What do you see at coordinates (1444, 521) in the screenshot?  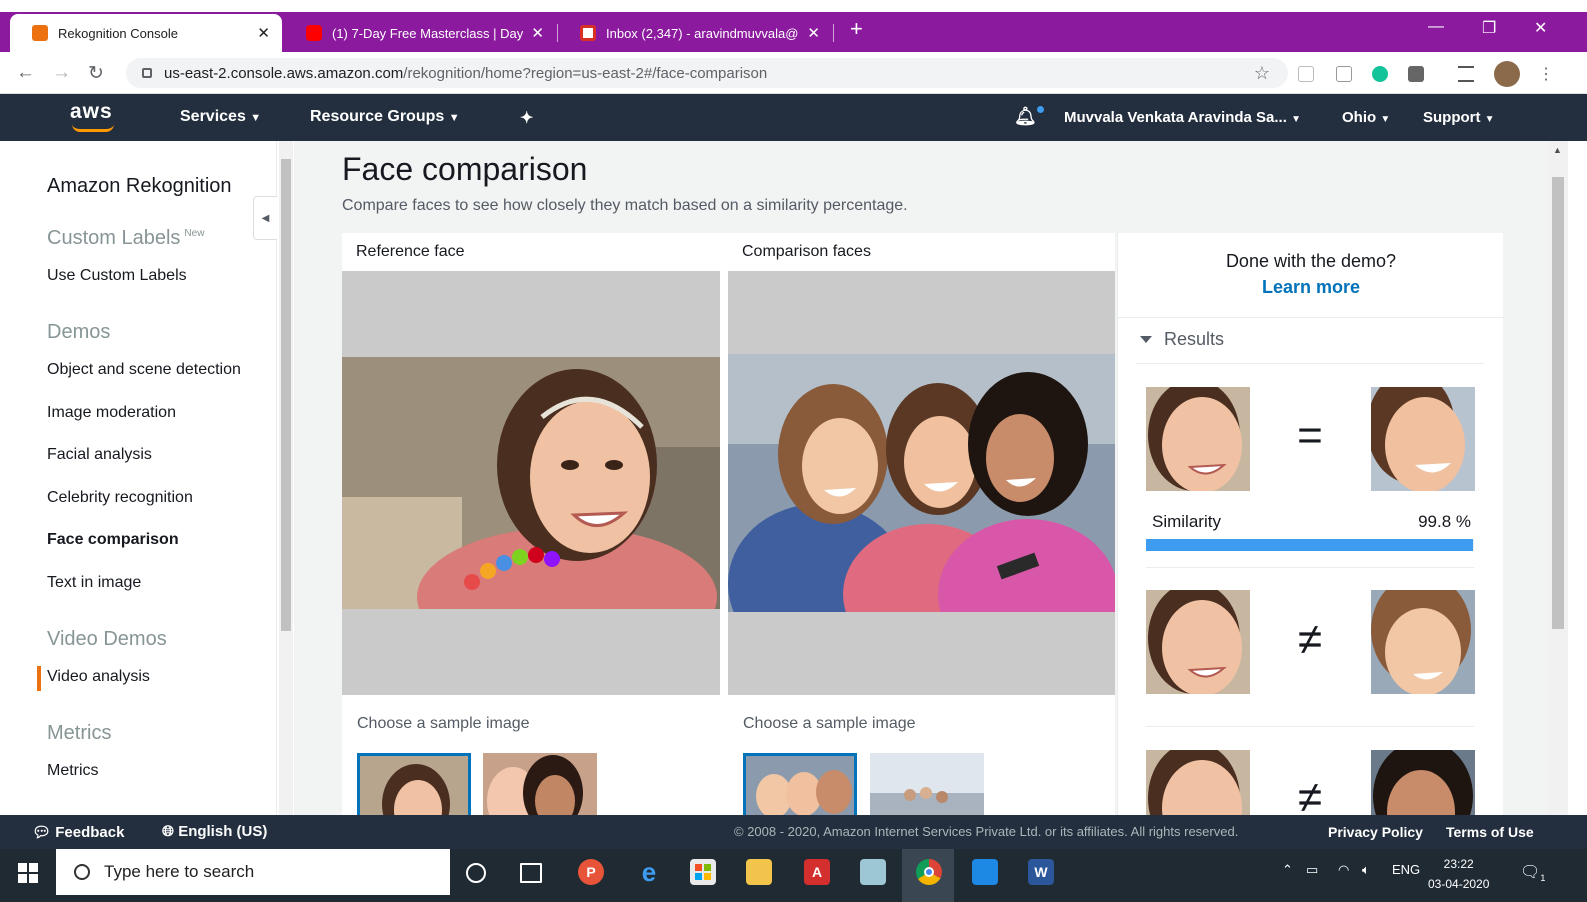 I see `similarity-value: 99.8 %` at bounding box center [1444, 521].